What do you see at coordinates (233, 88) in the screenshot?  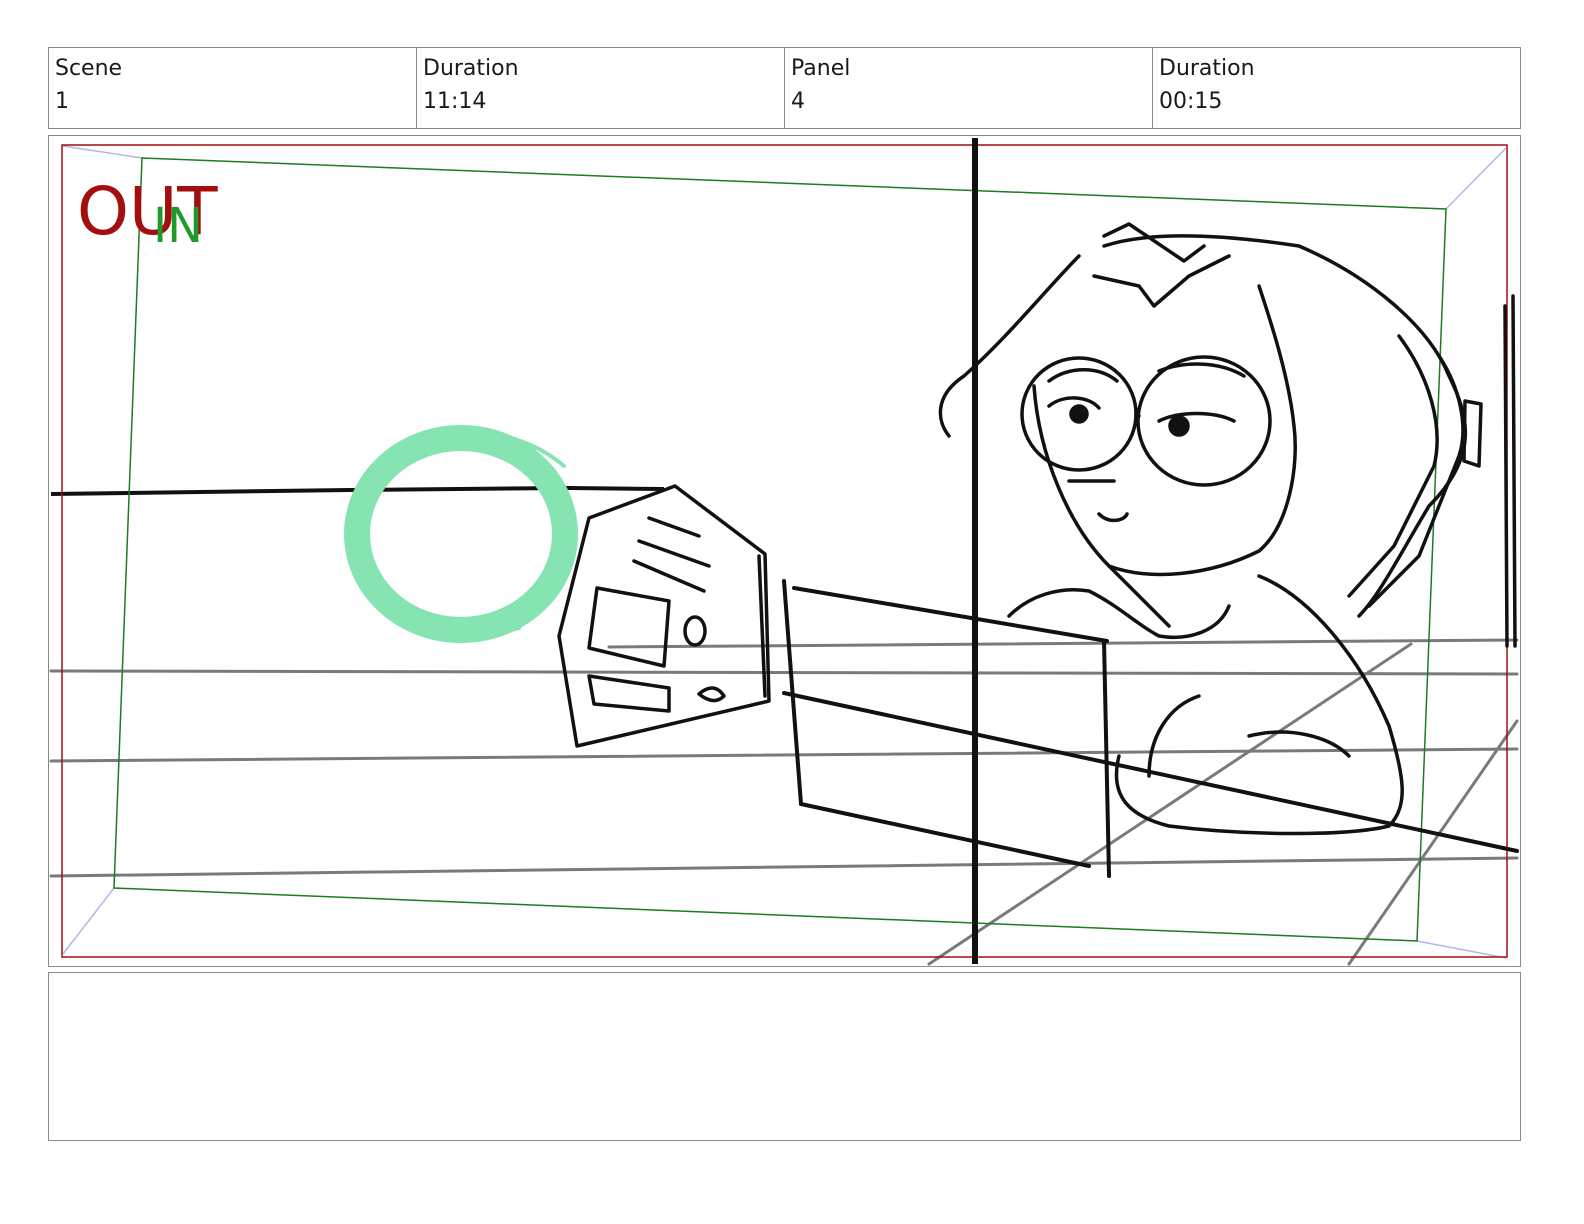 I see `scene-cell: Scene 1` at bounding box center [233, 88].